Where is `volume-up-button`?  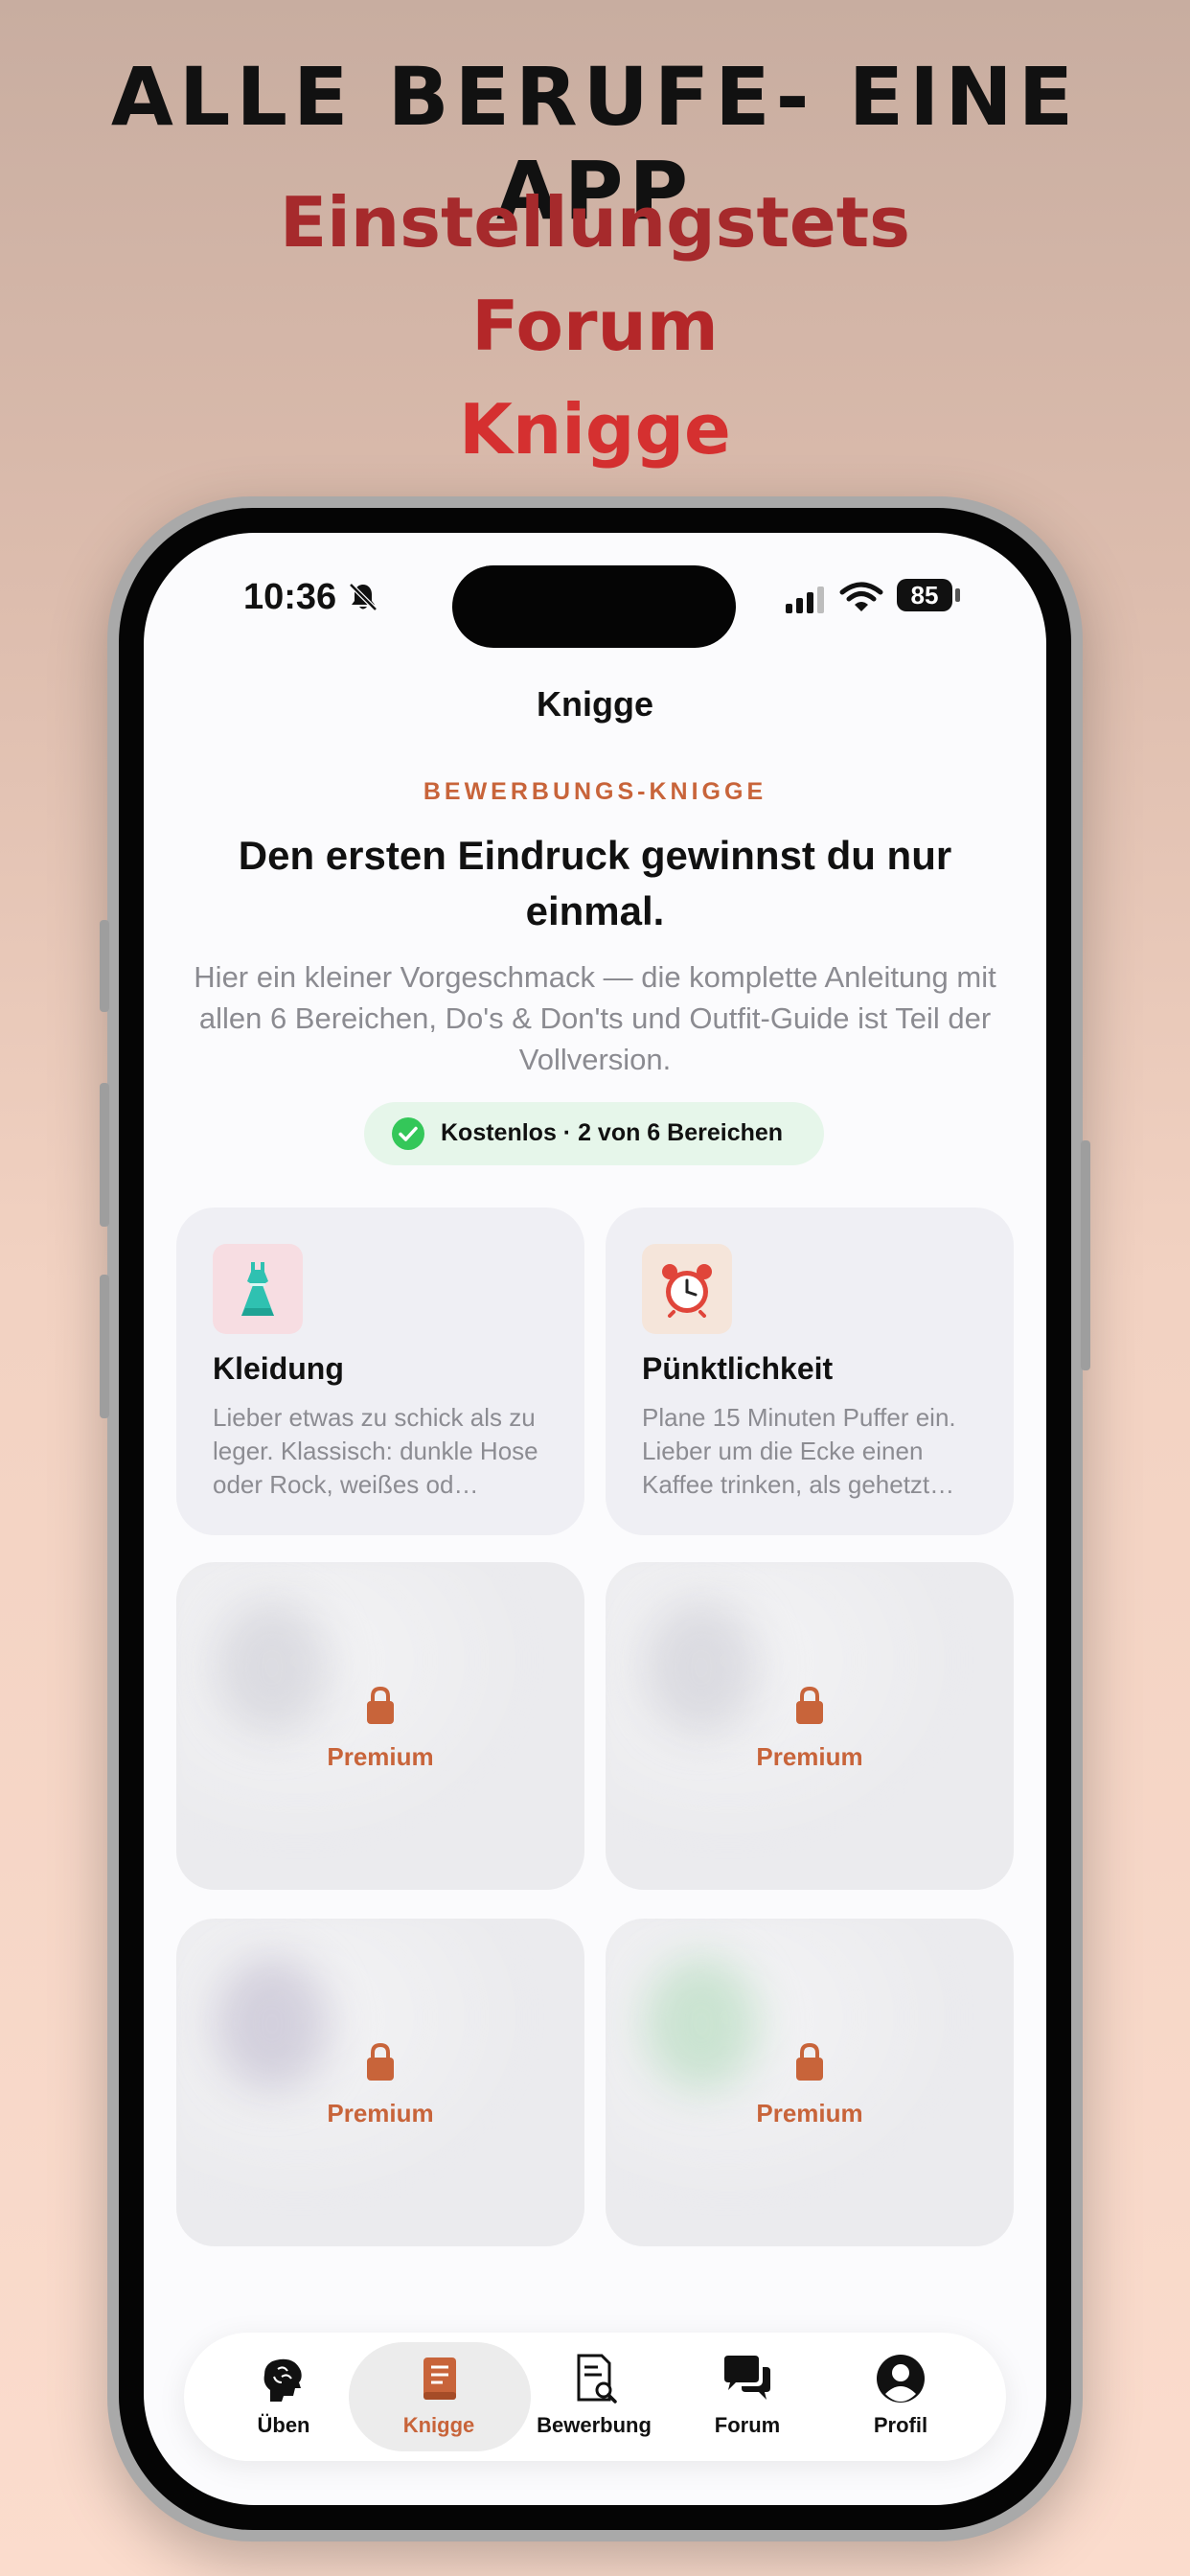 volume-up-button is located at coordinates (105, 1155).